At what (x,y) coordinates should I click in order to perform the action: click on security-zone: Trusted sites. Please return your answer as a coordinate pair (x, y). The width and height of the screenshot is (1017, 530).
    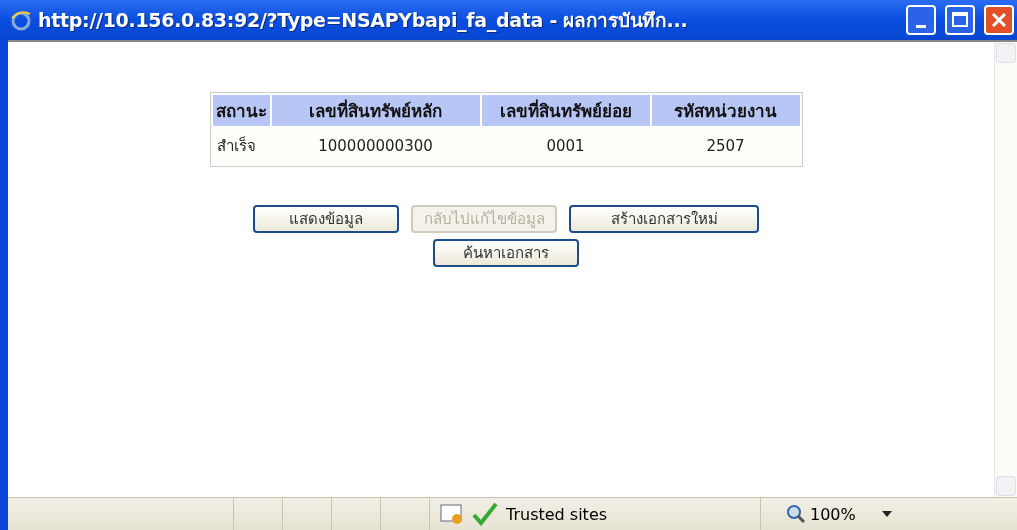
    Looking at the image, I should click on (557, 514).